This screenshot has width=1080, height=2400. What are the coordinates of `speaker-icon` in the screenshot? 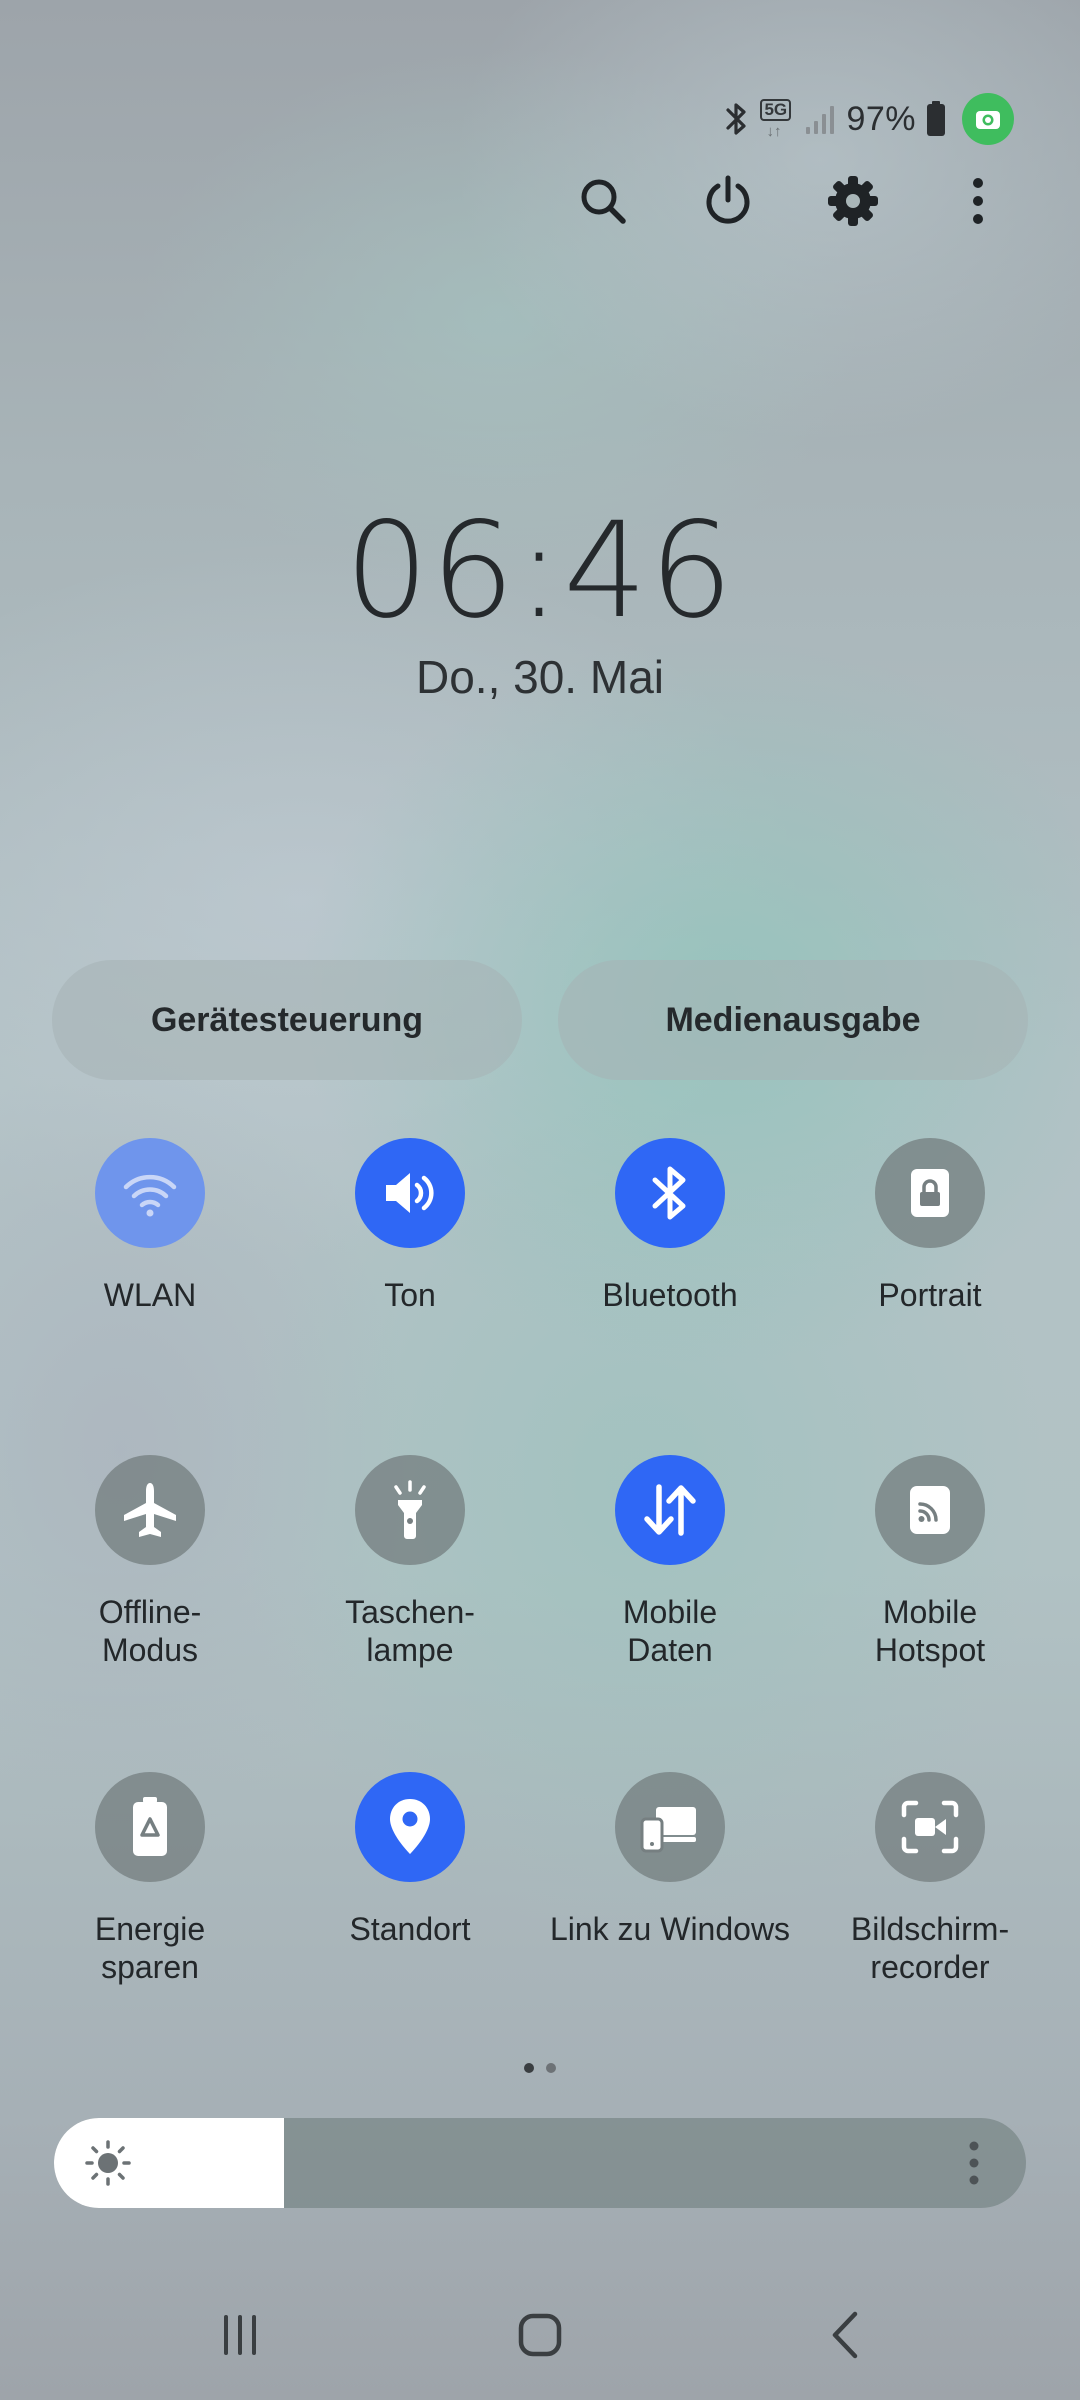 It's located at (410, 1193).